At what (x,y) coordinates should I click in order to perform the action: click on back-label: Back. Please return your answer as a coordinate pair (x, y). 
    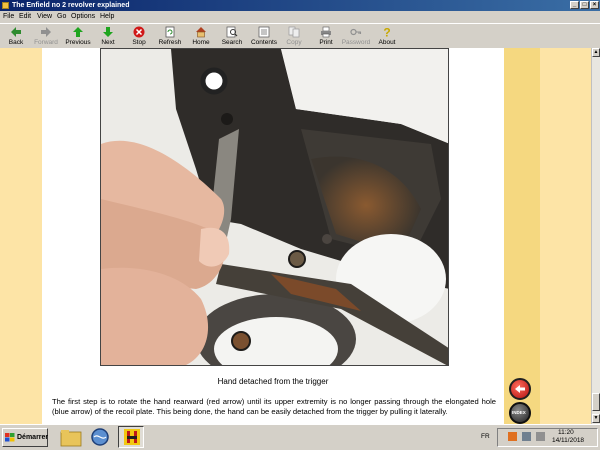
    Looking at the image, I should click on (16, 42).